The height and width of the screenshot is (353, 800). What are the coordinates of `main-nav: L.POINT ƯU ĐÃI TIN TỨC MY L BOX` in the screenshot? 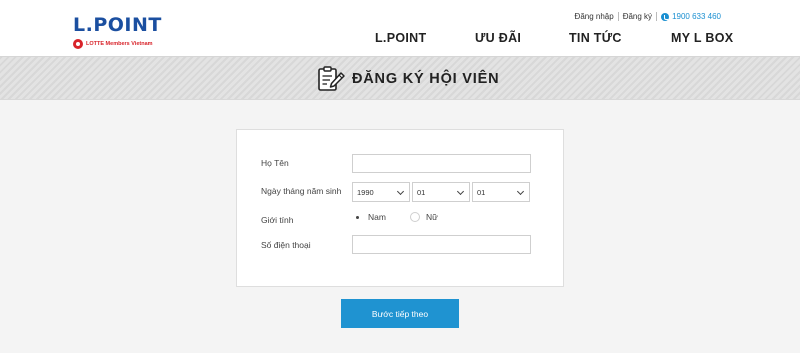 It's located at (400, 39).